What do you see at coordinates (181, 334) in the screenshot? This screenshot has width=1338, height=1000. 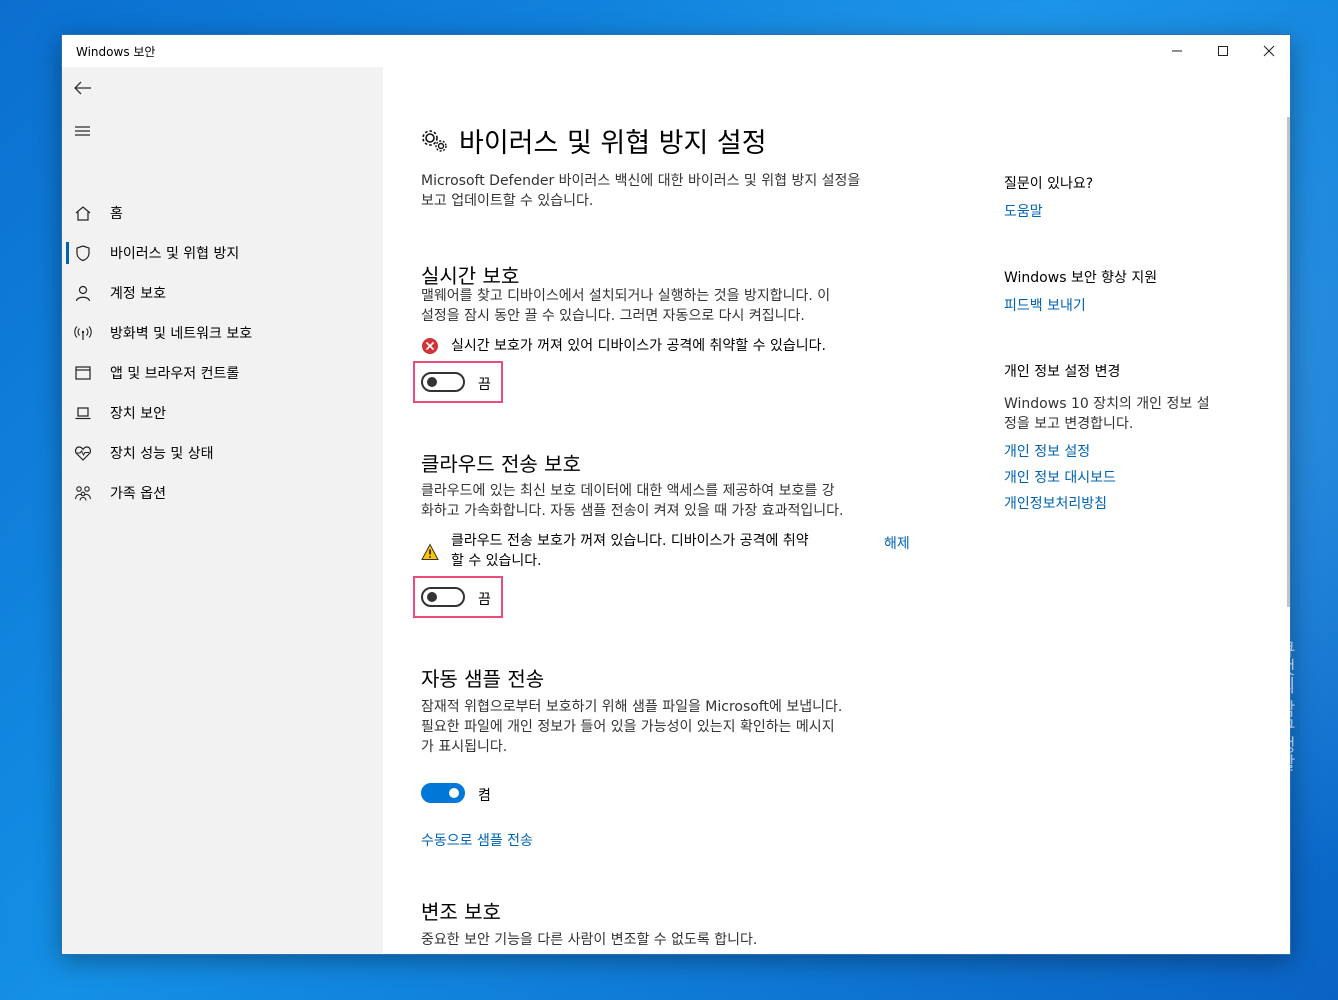 I see `sidebar-item-label: 방화벽 및 네트워크 보호` at bounding box center [181, 334].